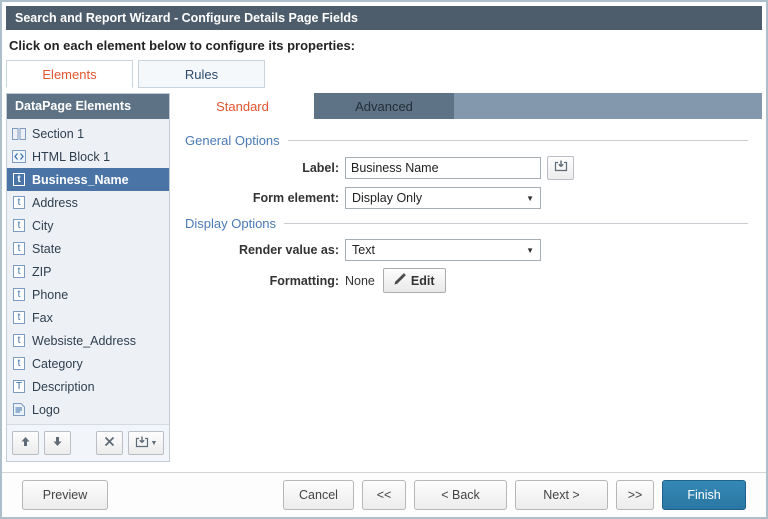 This screenshot has height=519, width=768. I want to click on sidebar-item-phone: t Phone, so click(88, 294).